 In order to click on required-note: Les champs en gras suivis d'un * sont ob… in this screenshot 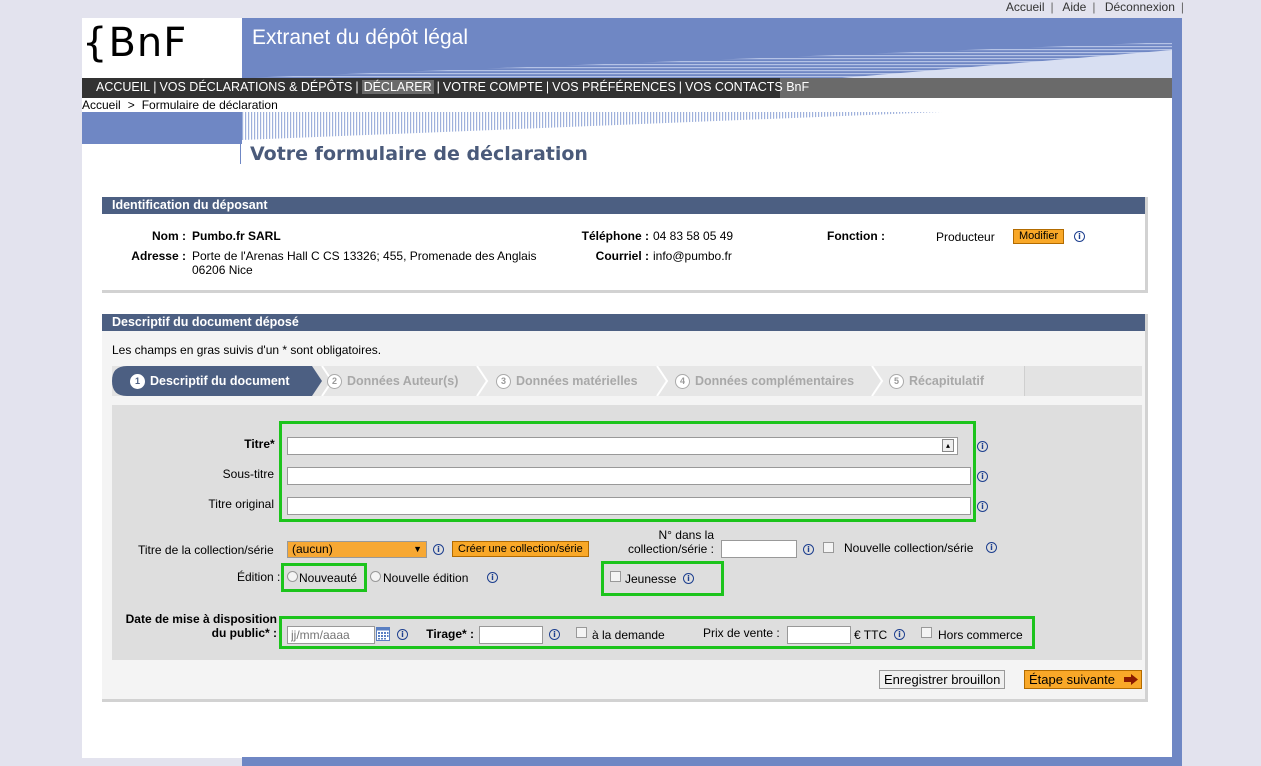, I will do `click(247, 350)`.